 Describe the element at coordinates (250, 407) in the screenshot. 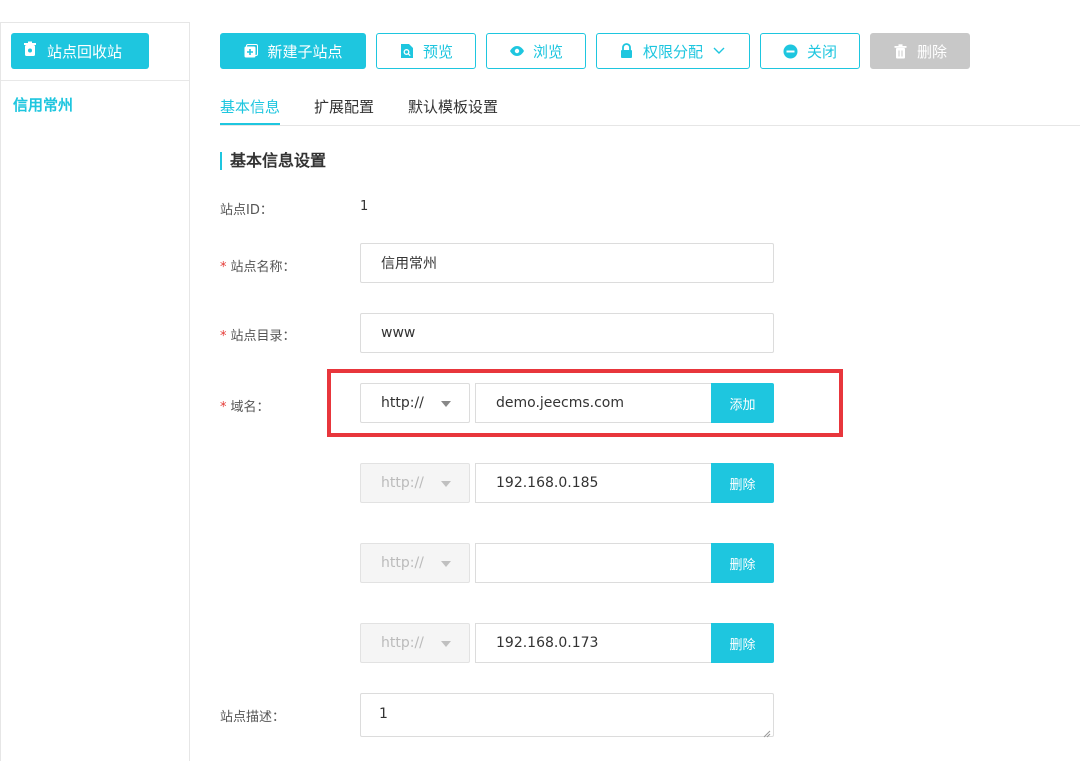

I see `domain-label-text: 域名：` at that location.